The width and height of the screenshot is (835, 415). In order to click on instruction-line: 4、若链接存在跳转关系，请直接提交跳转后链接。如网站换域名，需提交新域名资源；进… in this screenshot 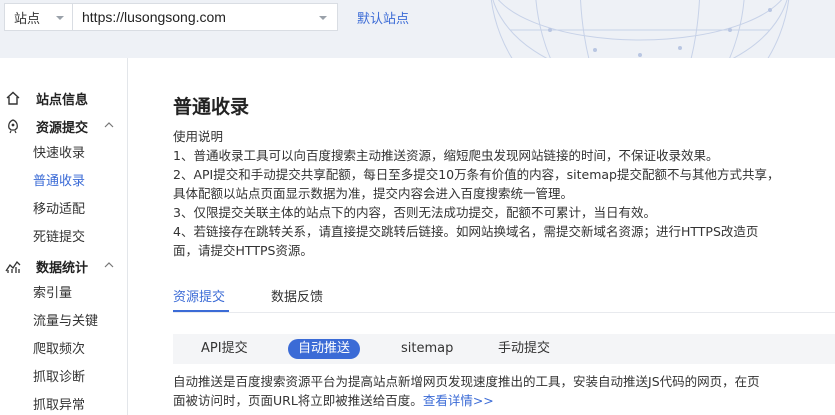, I will do `click(466, 231)`.